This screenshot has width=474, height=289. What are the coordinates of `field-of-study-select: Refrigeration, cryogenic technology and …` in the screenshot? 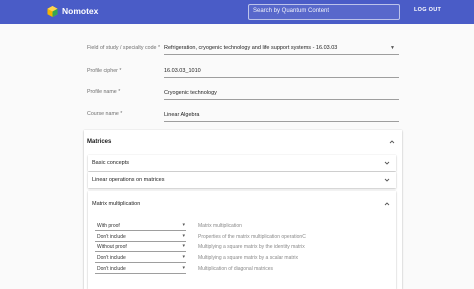 It's located at (250, 48).